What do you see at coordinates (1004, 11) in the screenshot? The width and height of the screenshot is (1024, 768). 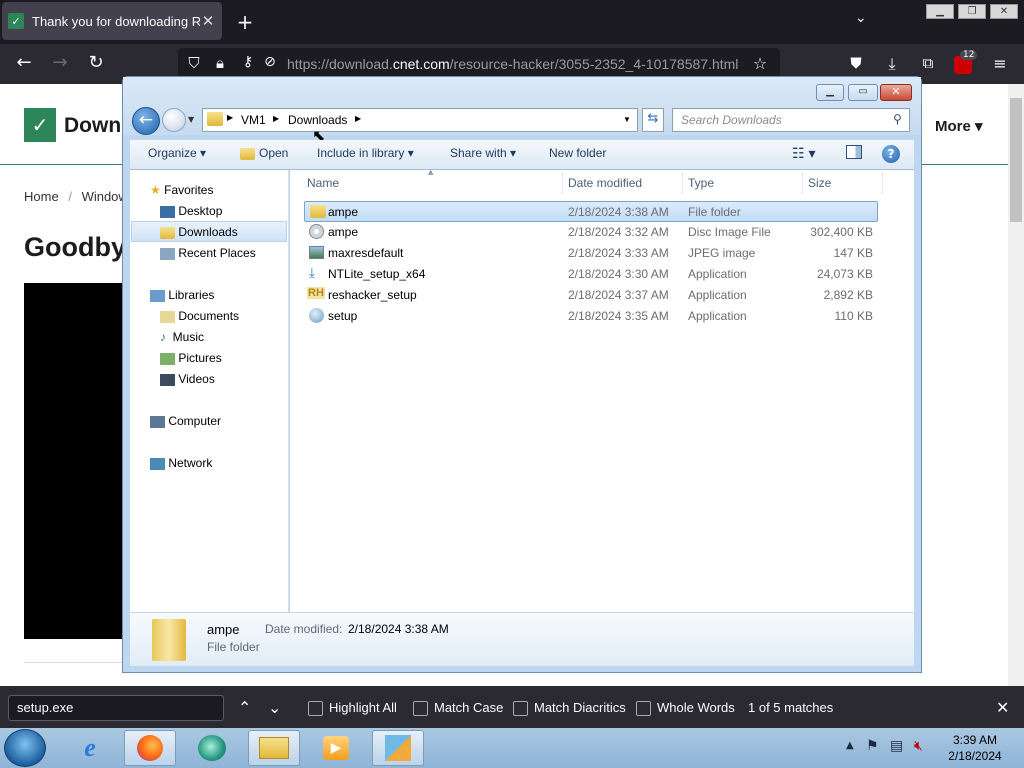 I see `close-window-button: ✕` at bounding box center [1004, 11].